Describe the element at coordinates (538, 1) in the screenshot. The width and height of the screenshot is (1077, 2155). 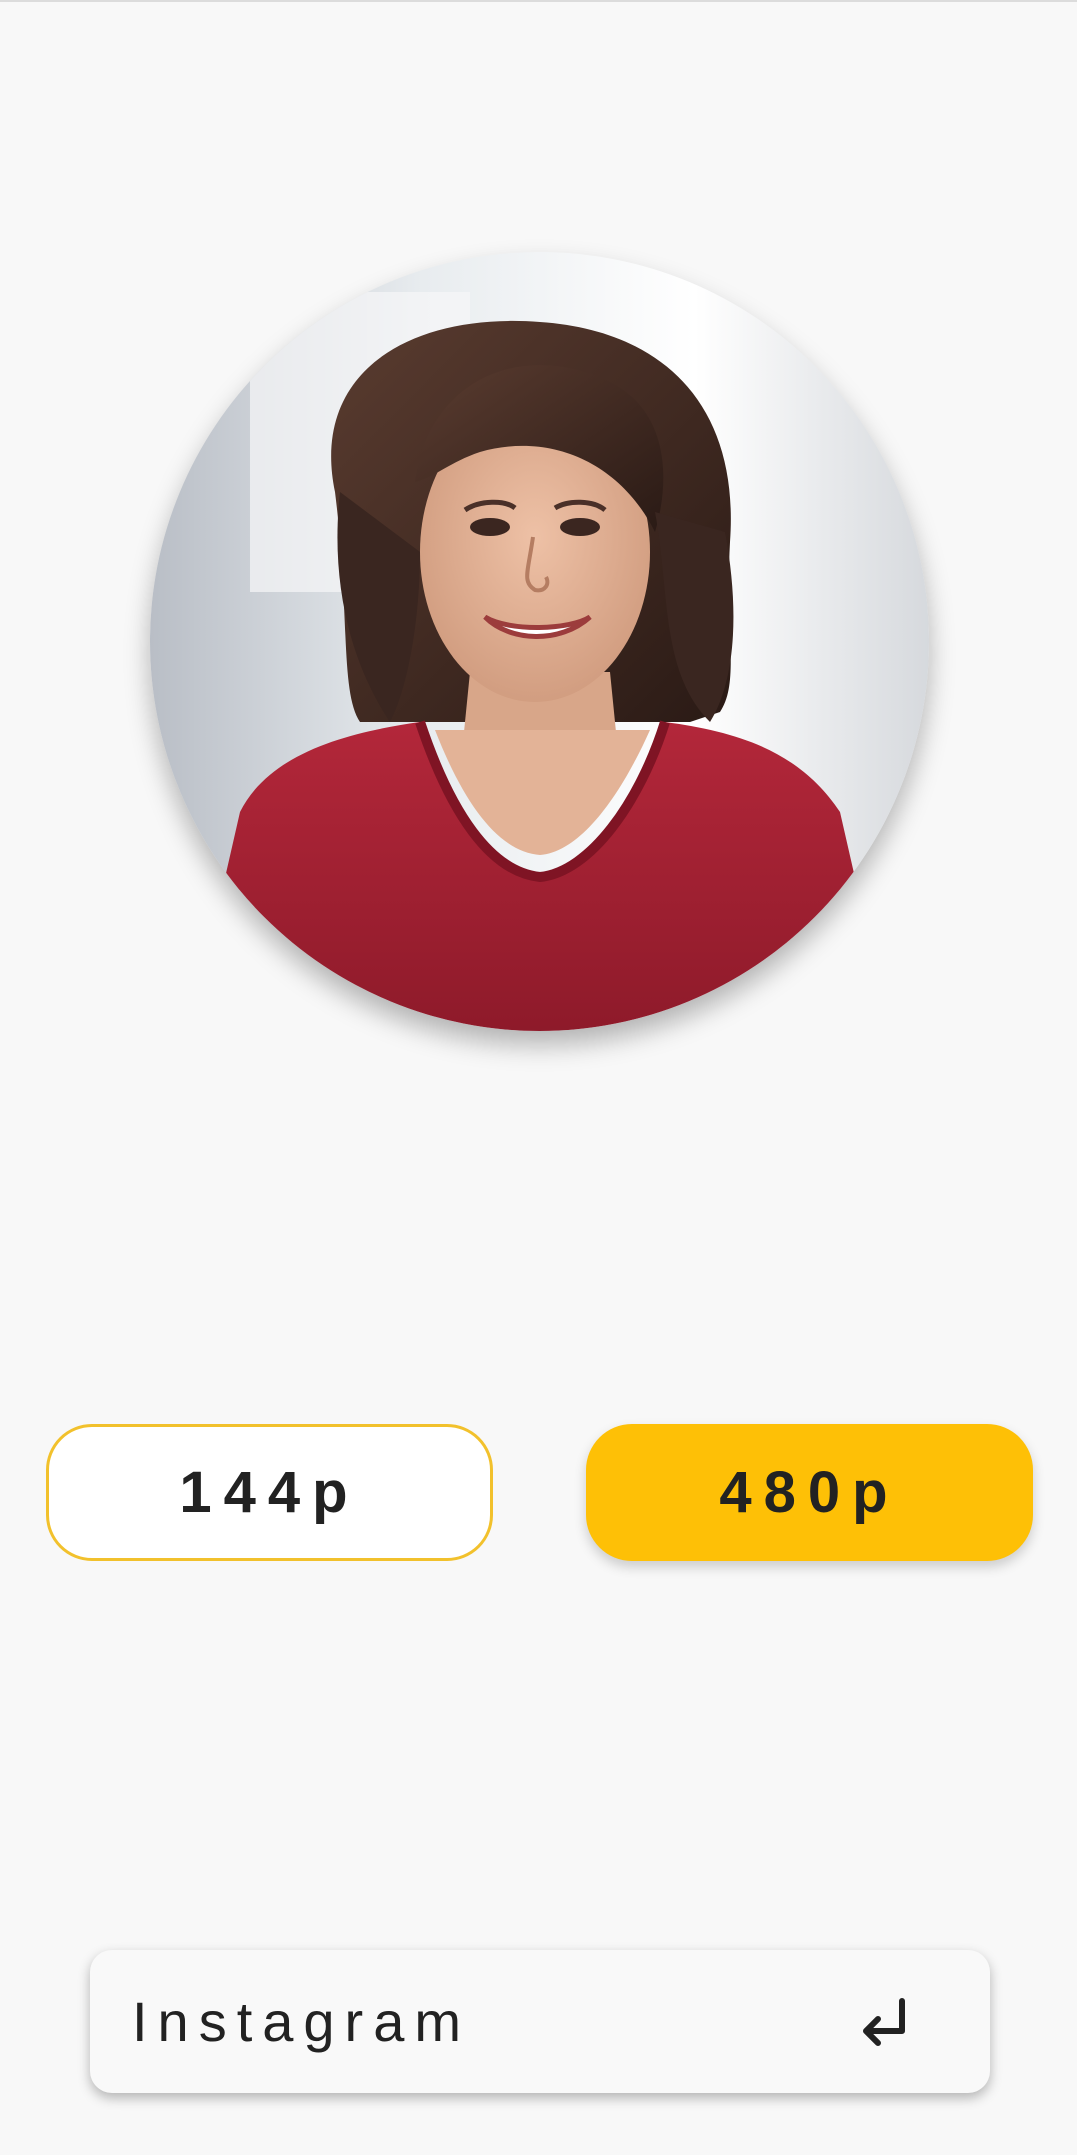
I see `status-divider` at that location.